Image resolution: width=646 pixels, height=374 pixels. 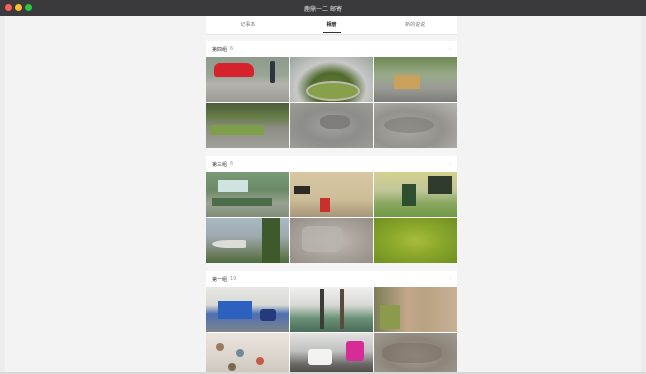 I want to click on photo-path-with-stall, so click(x=415, y=79).